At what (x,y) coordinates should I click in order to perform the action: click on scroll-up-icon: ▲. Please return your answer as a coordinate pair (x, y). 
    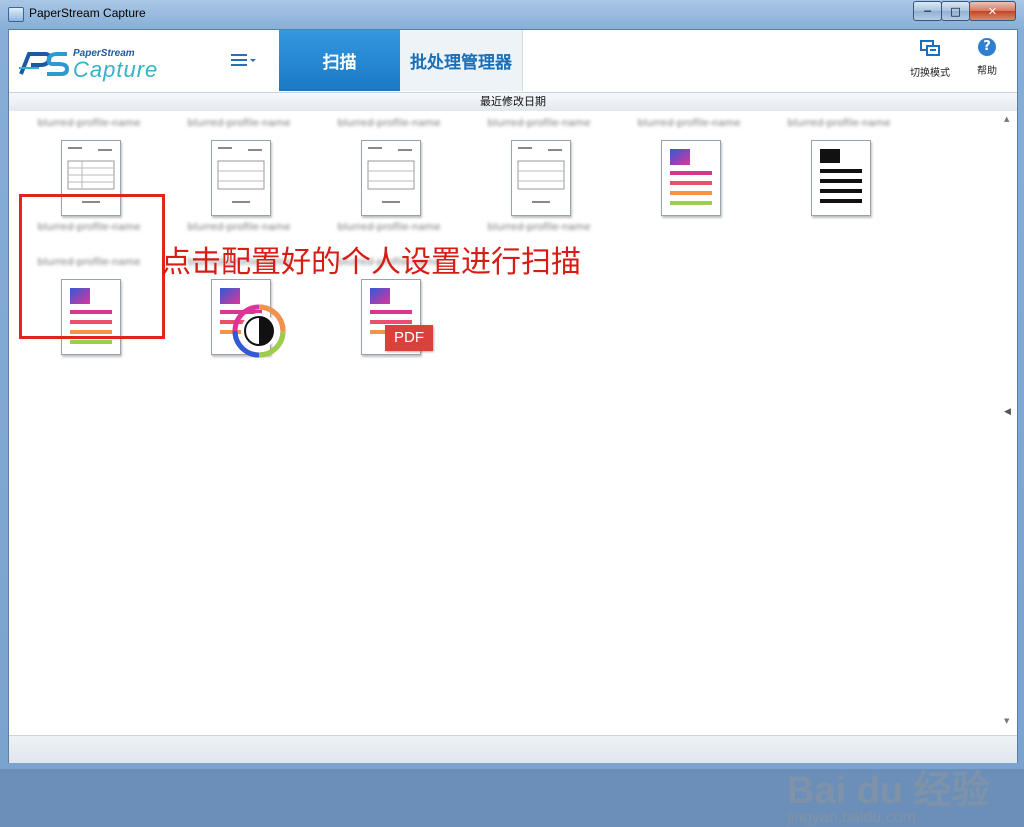
    Looking at the image, I should click on (1006, 119).